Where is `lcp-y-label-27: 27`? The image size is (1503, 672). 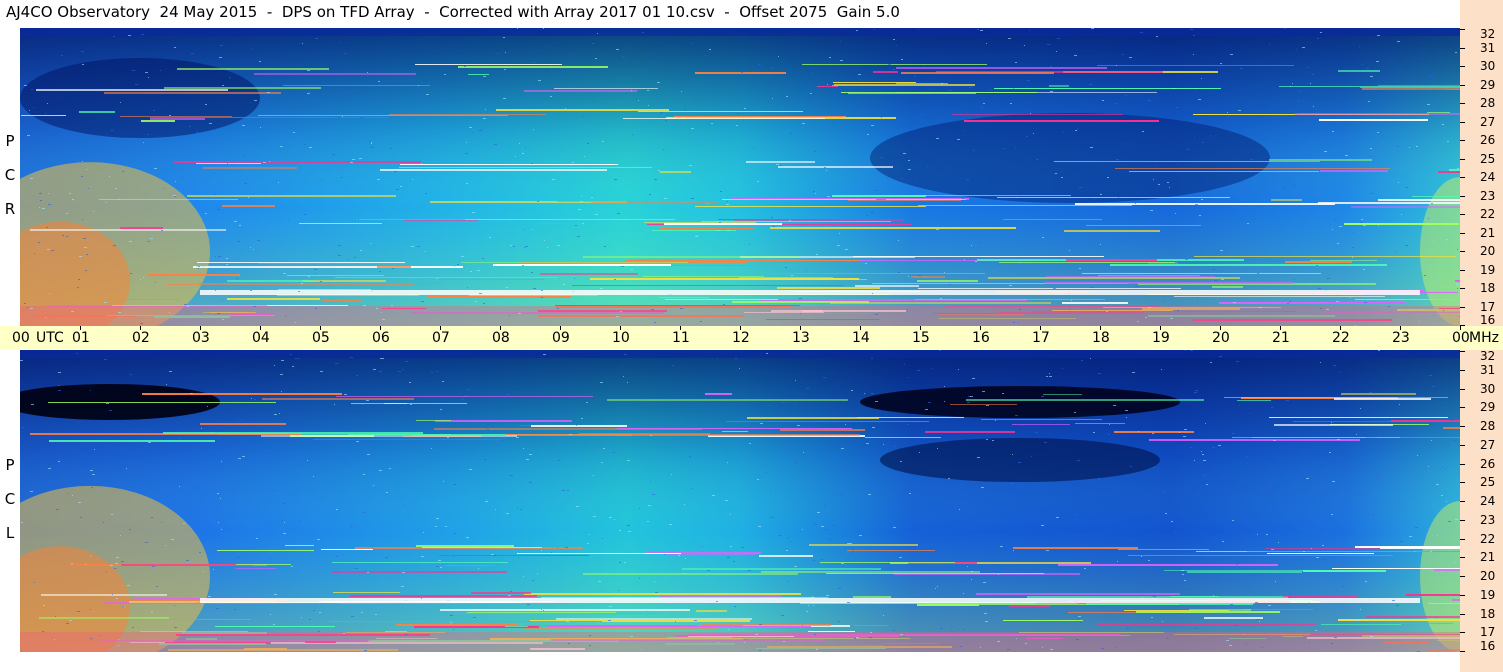
lcp-y-label-27: 27 is located at coordinates (1488, 445).